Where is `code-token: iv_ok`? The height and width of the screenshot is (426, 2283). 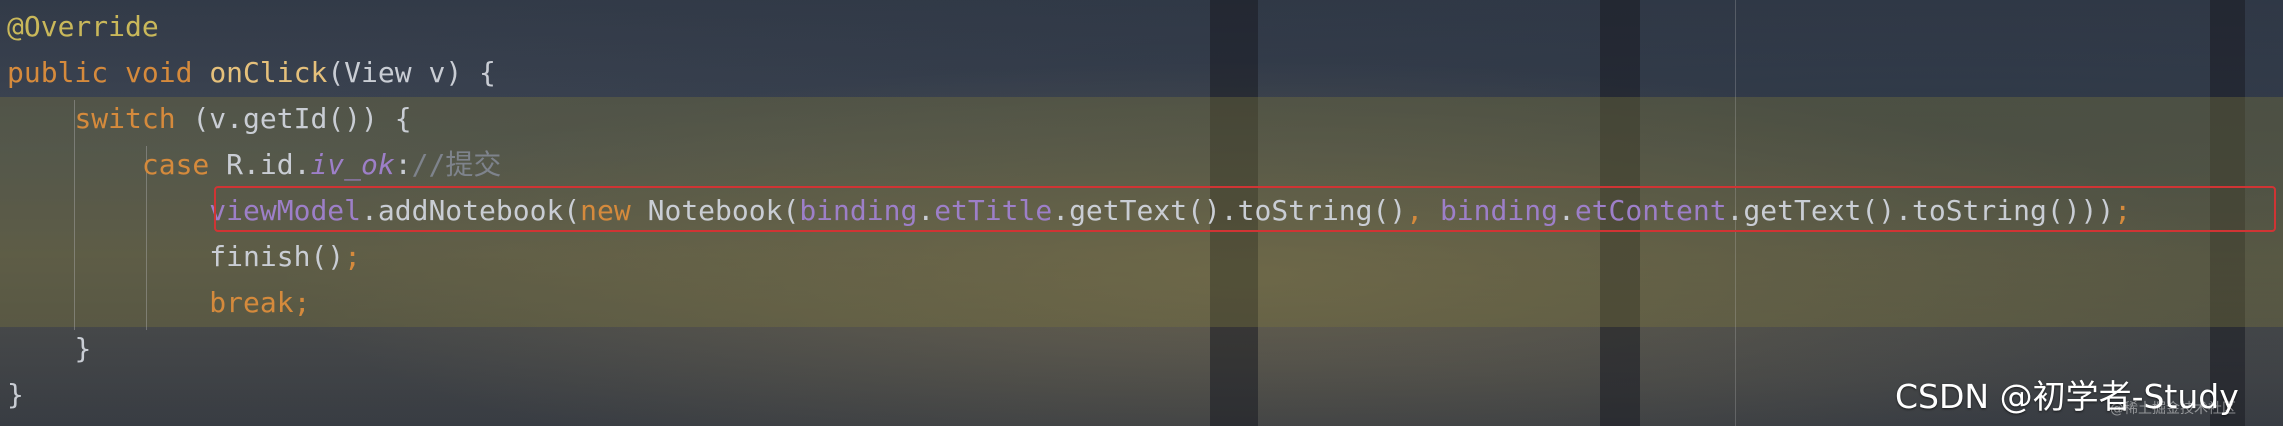
code-token: iv_ok is located at coordinates (352, 164).